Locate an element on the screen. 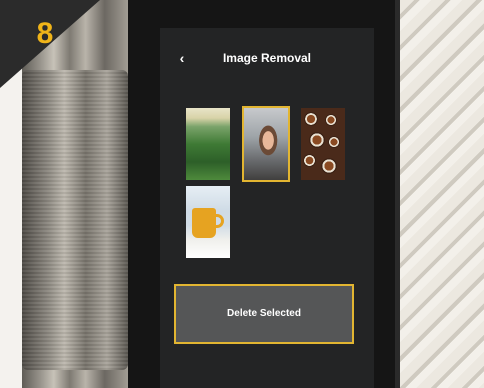 Image resolution: width=484 pixels, height=388 pixels. screen-header: ‹ Image Removal is located at coordinates (267, 59).